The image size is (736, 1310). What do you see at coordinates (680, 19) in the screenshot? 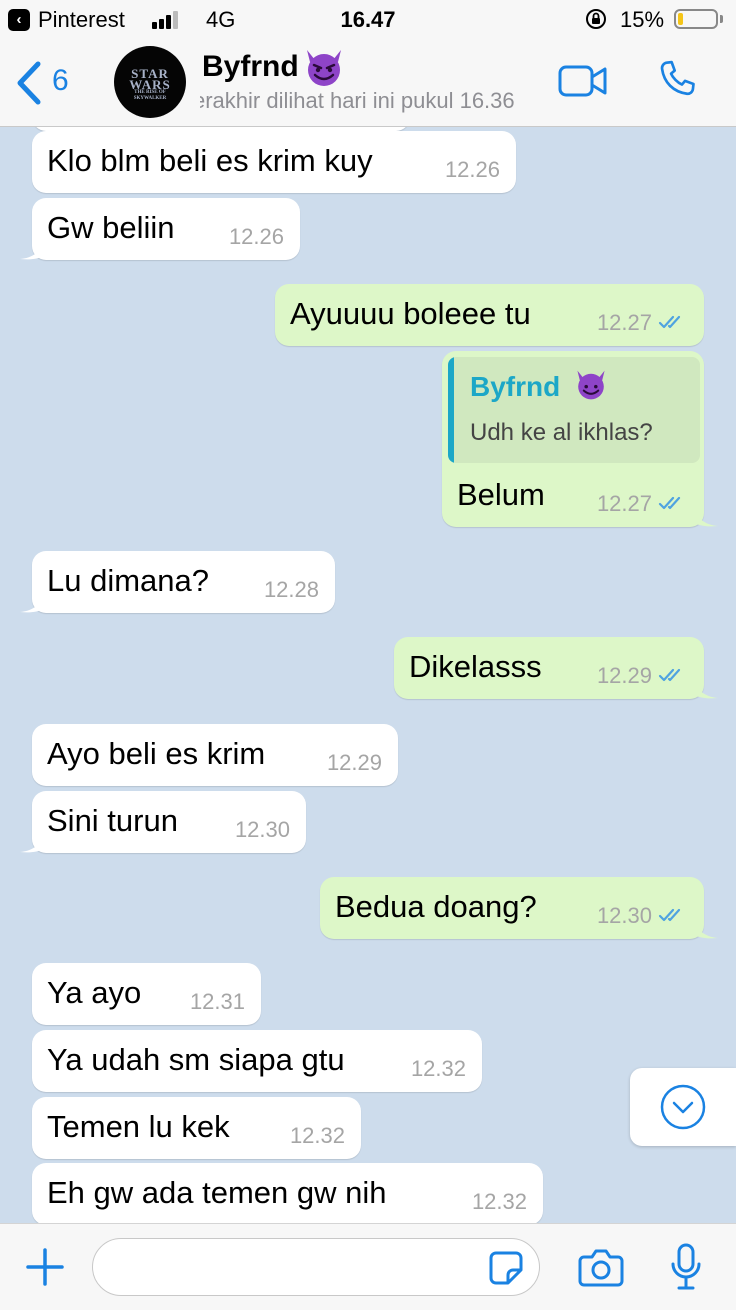
I see `battery-level-fill` at bounding box center [680, 19].